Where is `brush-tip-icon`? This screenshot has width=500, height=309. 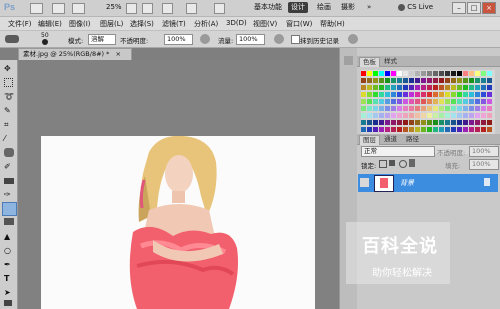 brush-tip-icon is located at coordinates (45, 42).